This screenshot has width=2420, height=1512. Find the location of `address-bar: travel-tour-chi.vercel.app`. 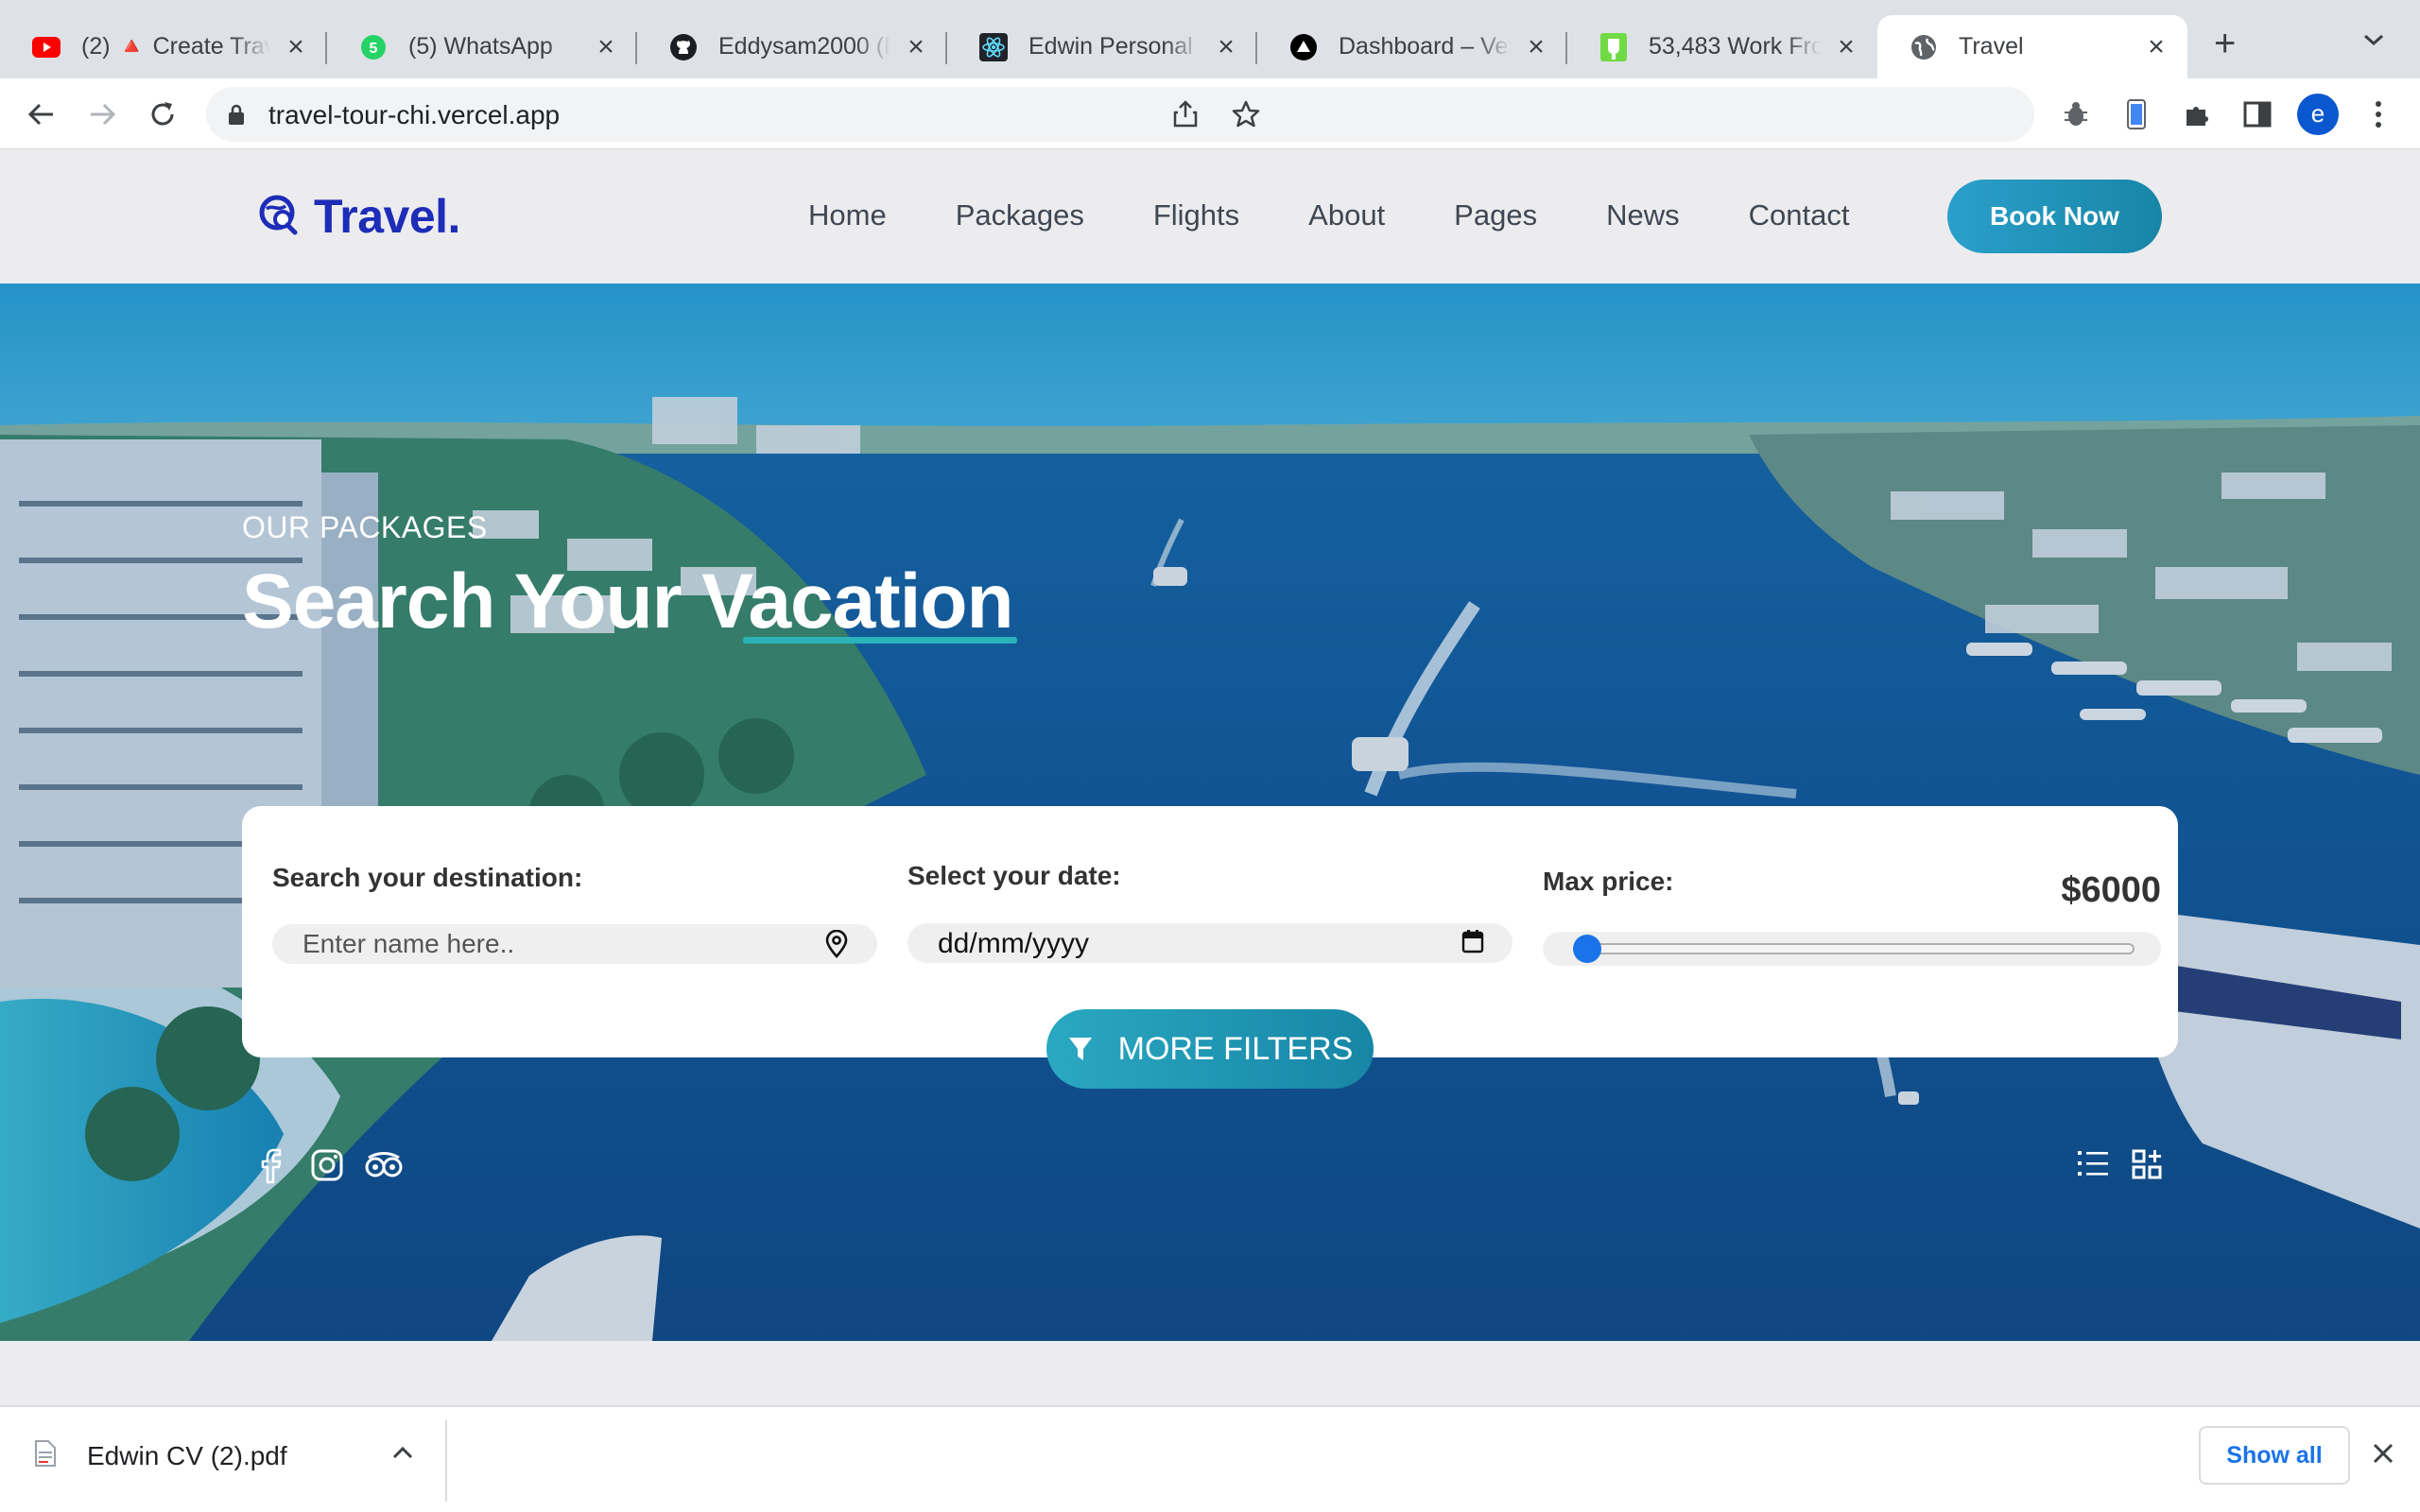

address-bar: travel-tour-chi.vercel.app is located at coordinates (1120, 114).